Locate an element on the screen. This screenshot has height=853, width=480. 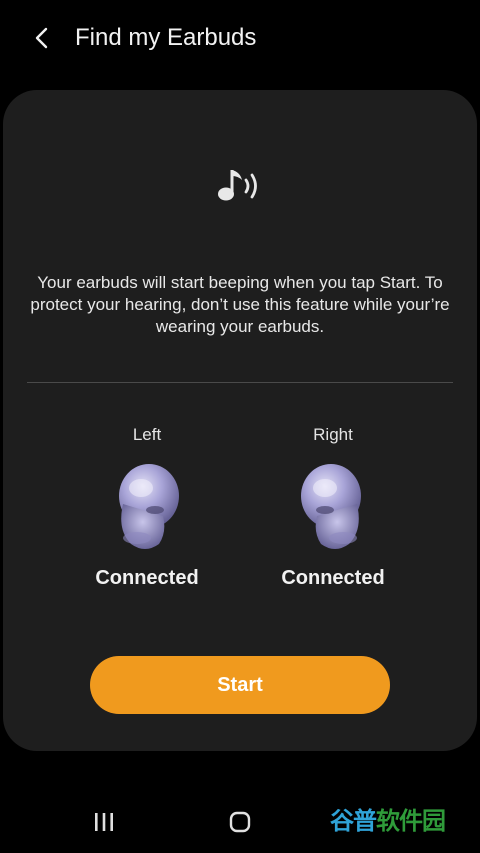
divider is located at coordinates (240, 382).